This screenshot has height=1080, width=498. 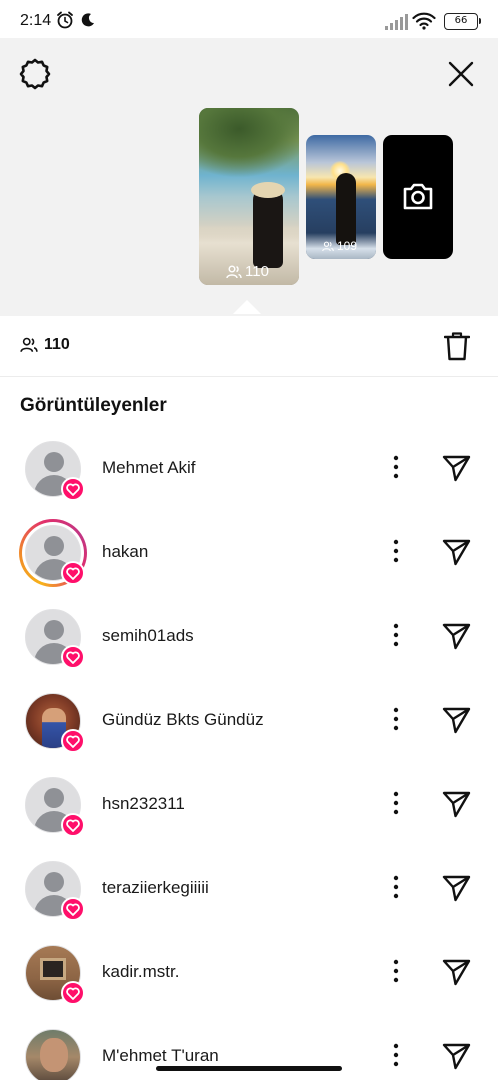 What do you see at coordinates (347, 246) in the screenshot?
I see `story-viewer-count-value: 109` at bounding box center [347, 246].